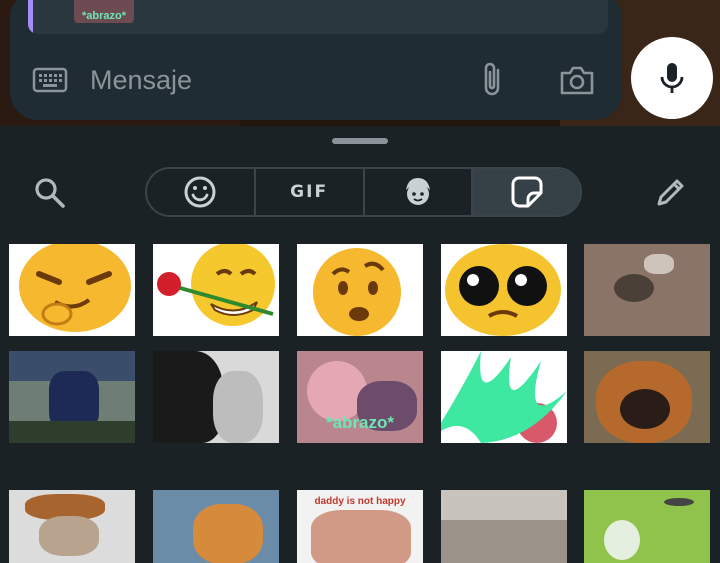 This screenshot has width=720, height=563. What do you see at coordinates (577, 80) in the screenshot?
I see `camera-icon` at bounding box center [577, 80].